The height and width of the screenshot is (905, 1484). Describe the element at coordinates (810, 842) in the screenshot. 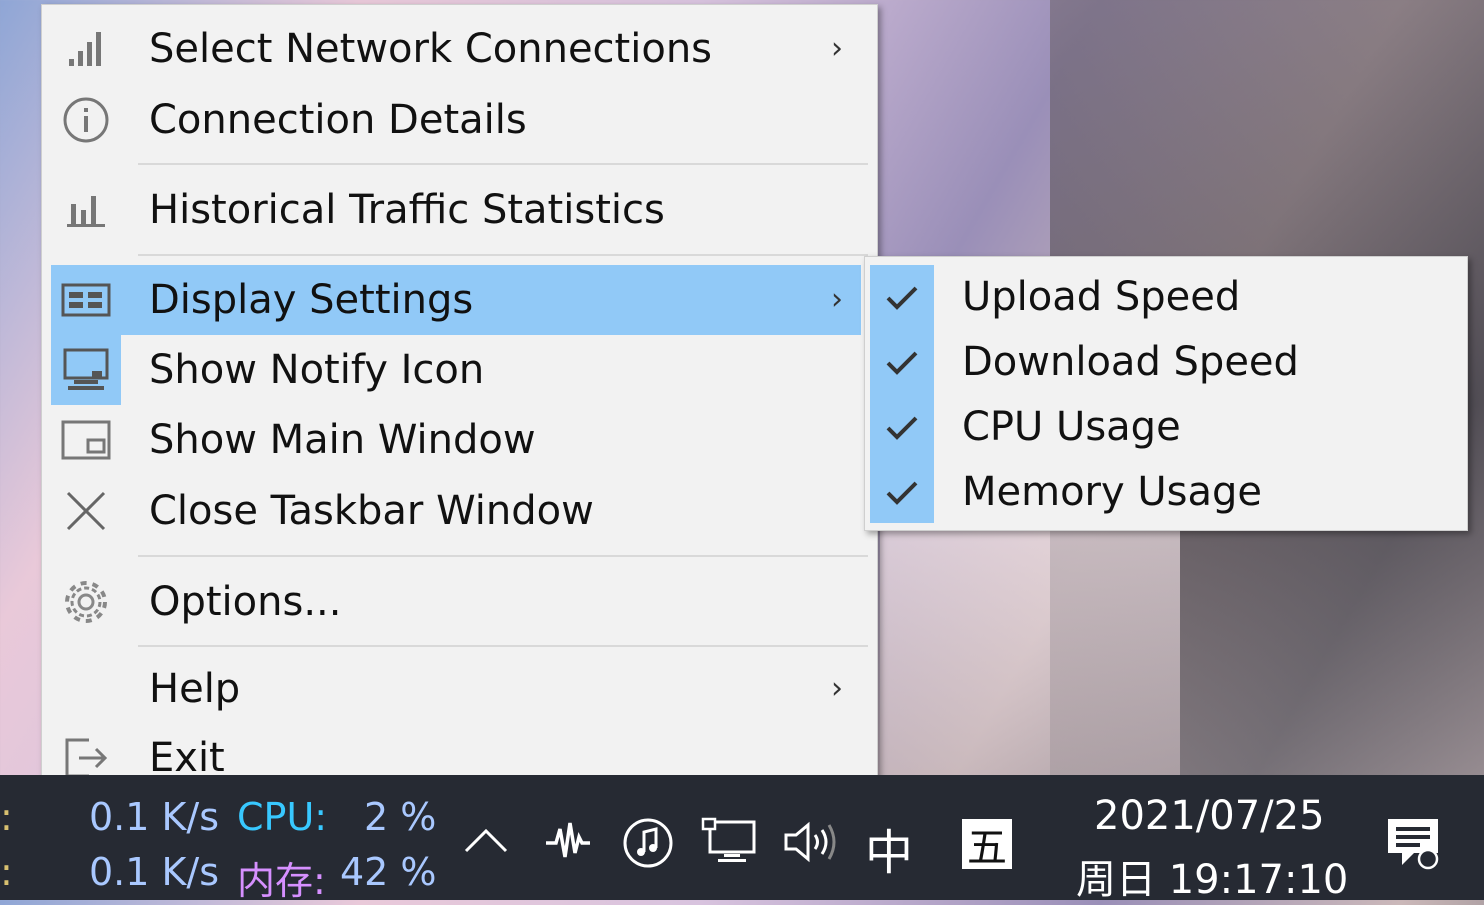

I see `volume-icon` at that location.